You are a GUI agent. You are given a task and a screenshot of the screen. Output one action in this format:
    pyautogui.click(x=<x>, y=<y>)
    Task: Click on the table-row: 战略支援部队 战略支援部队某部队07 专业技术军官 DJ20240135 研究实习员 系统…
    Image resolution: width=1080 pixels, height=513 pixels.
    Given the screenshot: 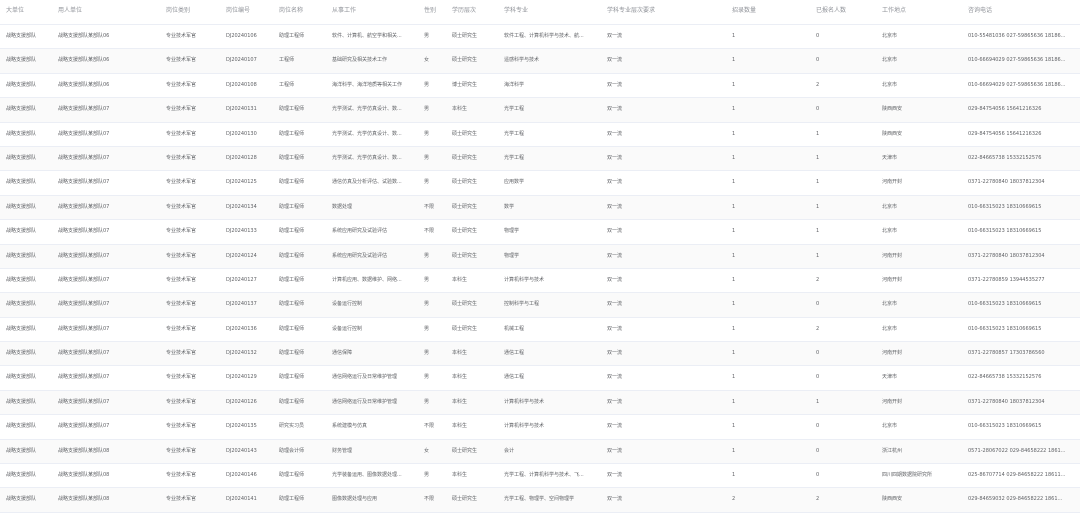 What is the action you would take?
    pyautogui.click(x=540, y=427)
    